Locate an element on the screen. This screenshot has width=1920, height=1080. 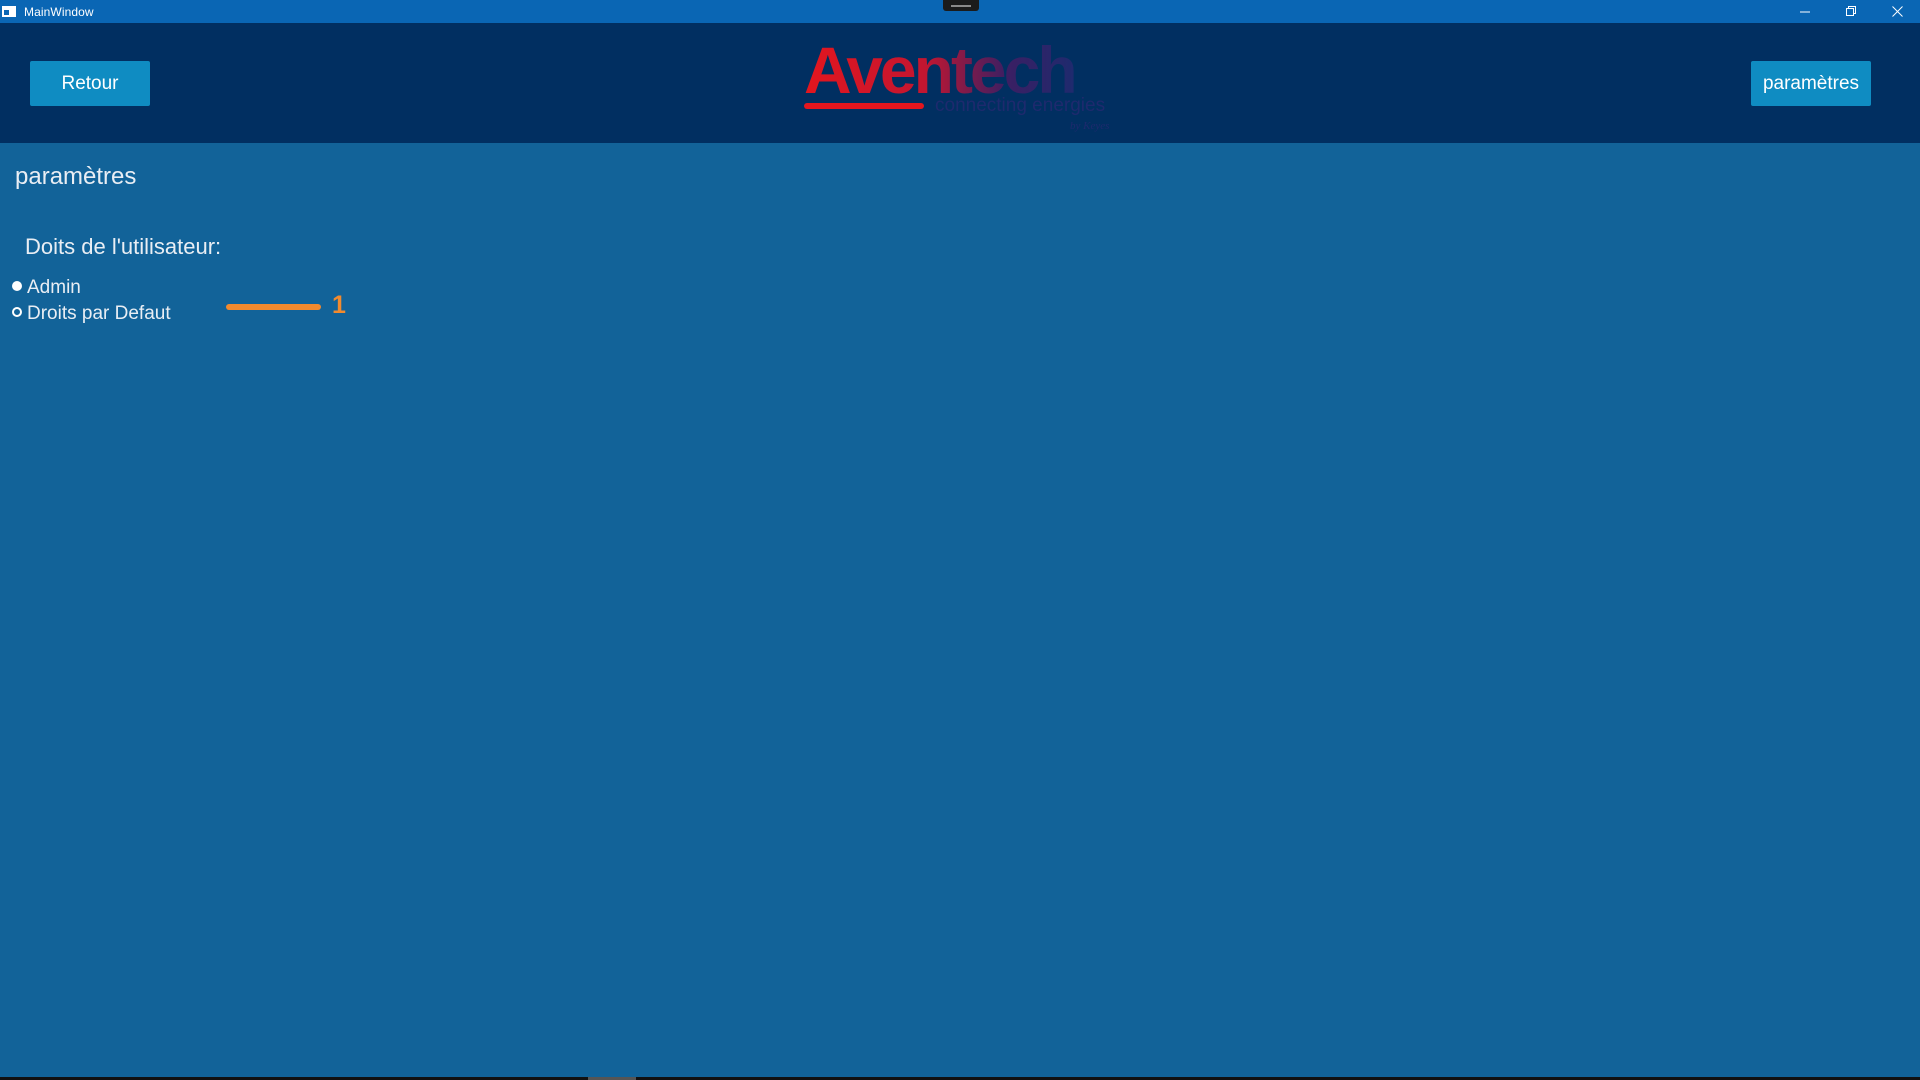
window-controls is located at coordinates (1851, 11).